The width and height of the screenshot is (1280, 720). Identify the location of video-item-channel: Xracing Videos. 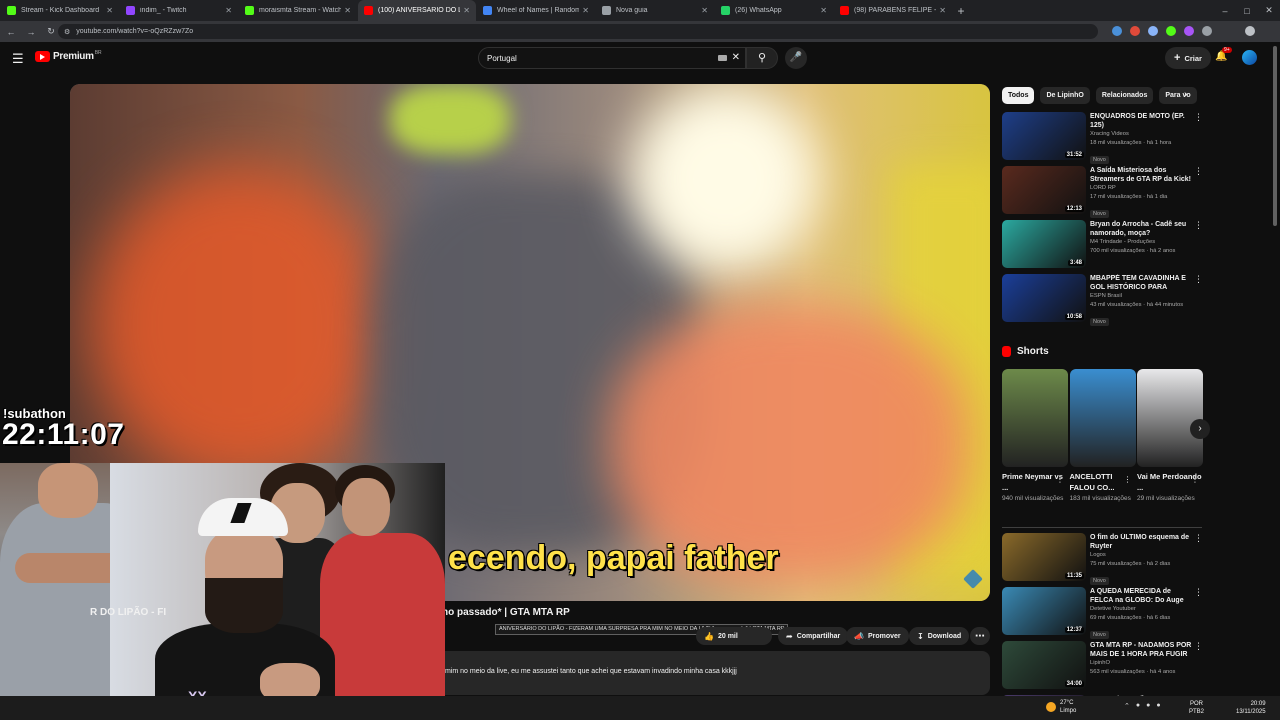
(1141, 134).